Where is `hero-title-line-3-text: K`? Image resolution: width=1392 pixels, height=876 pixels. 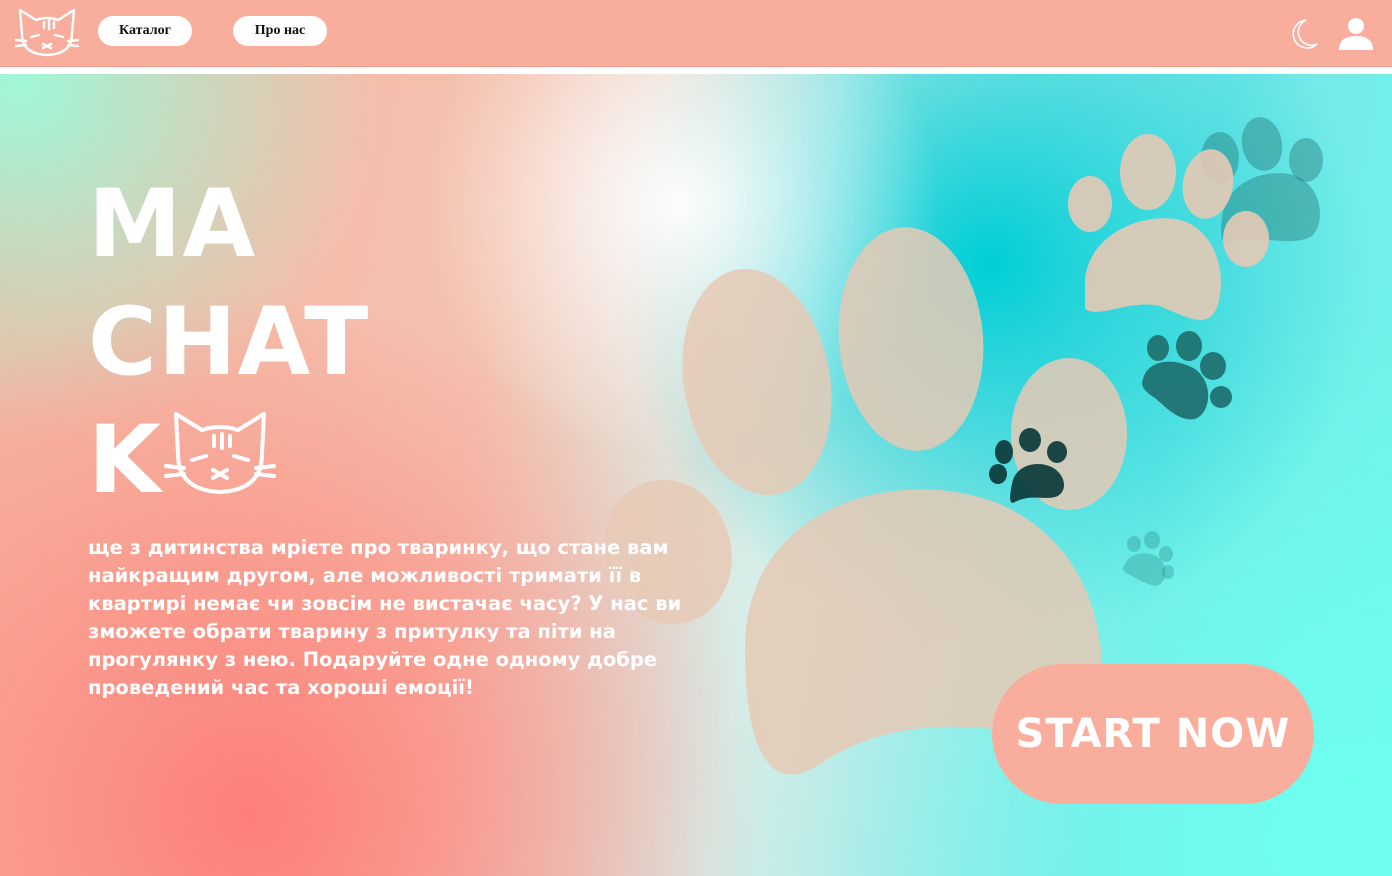 hero-title-line-3-text: K is located at coordinates (125, 460).